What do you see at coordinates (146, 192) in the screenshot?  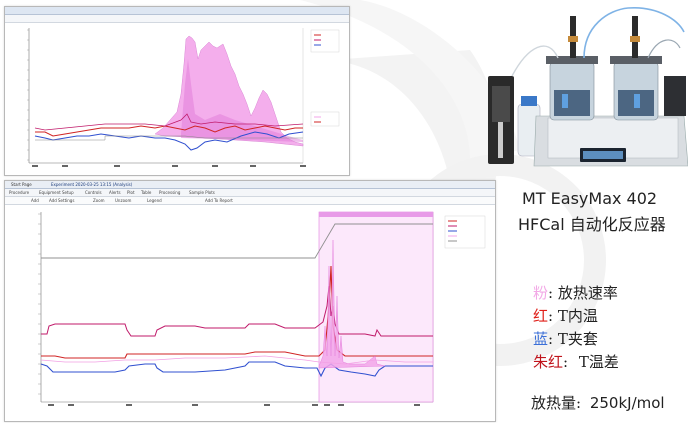 I see `menu-table: Table` at bounding box center [146, 192].